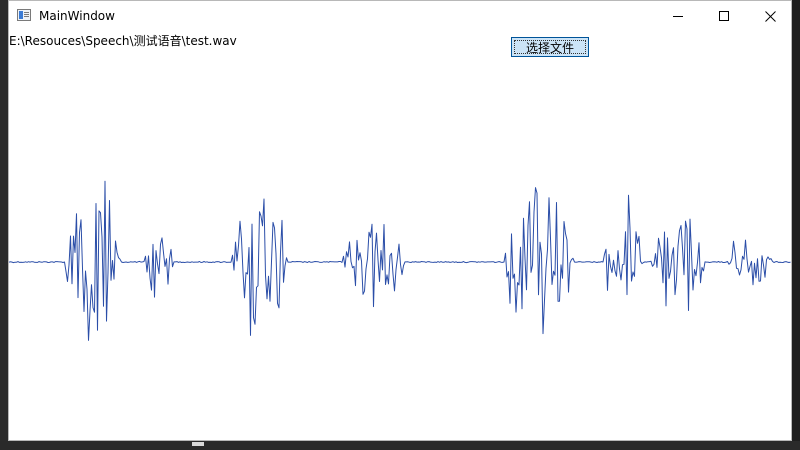  I want to click on close-icon, so click(770, 16).